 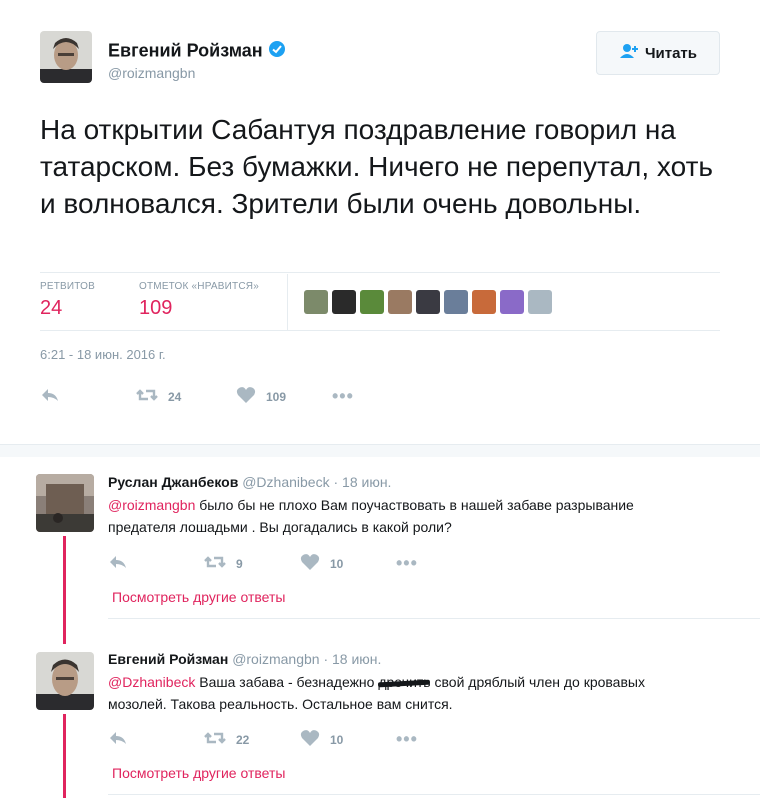 What do you see at coordinates (287, 302) in the screenshot?
I see `stats-divider` at bounding box center [287, 302].